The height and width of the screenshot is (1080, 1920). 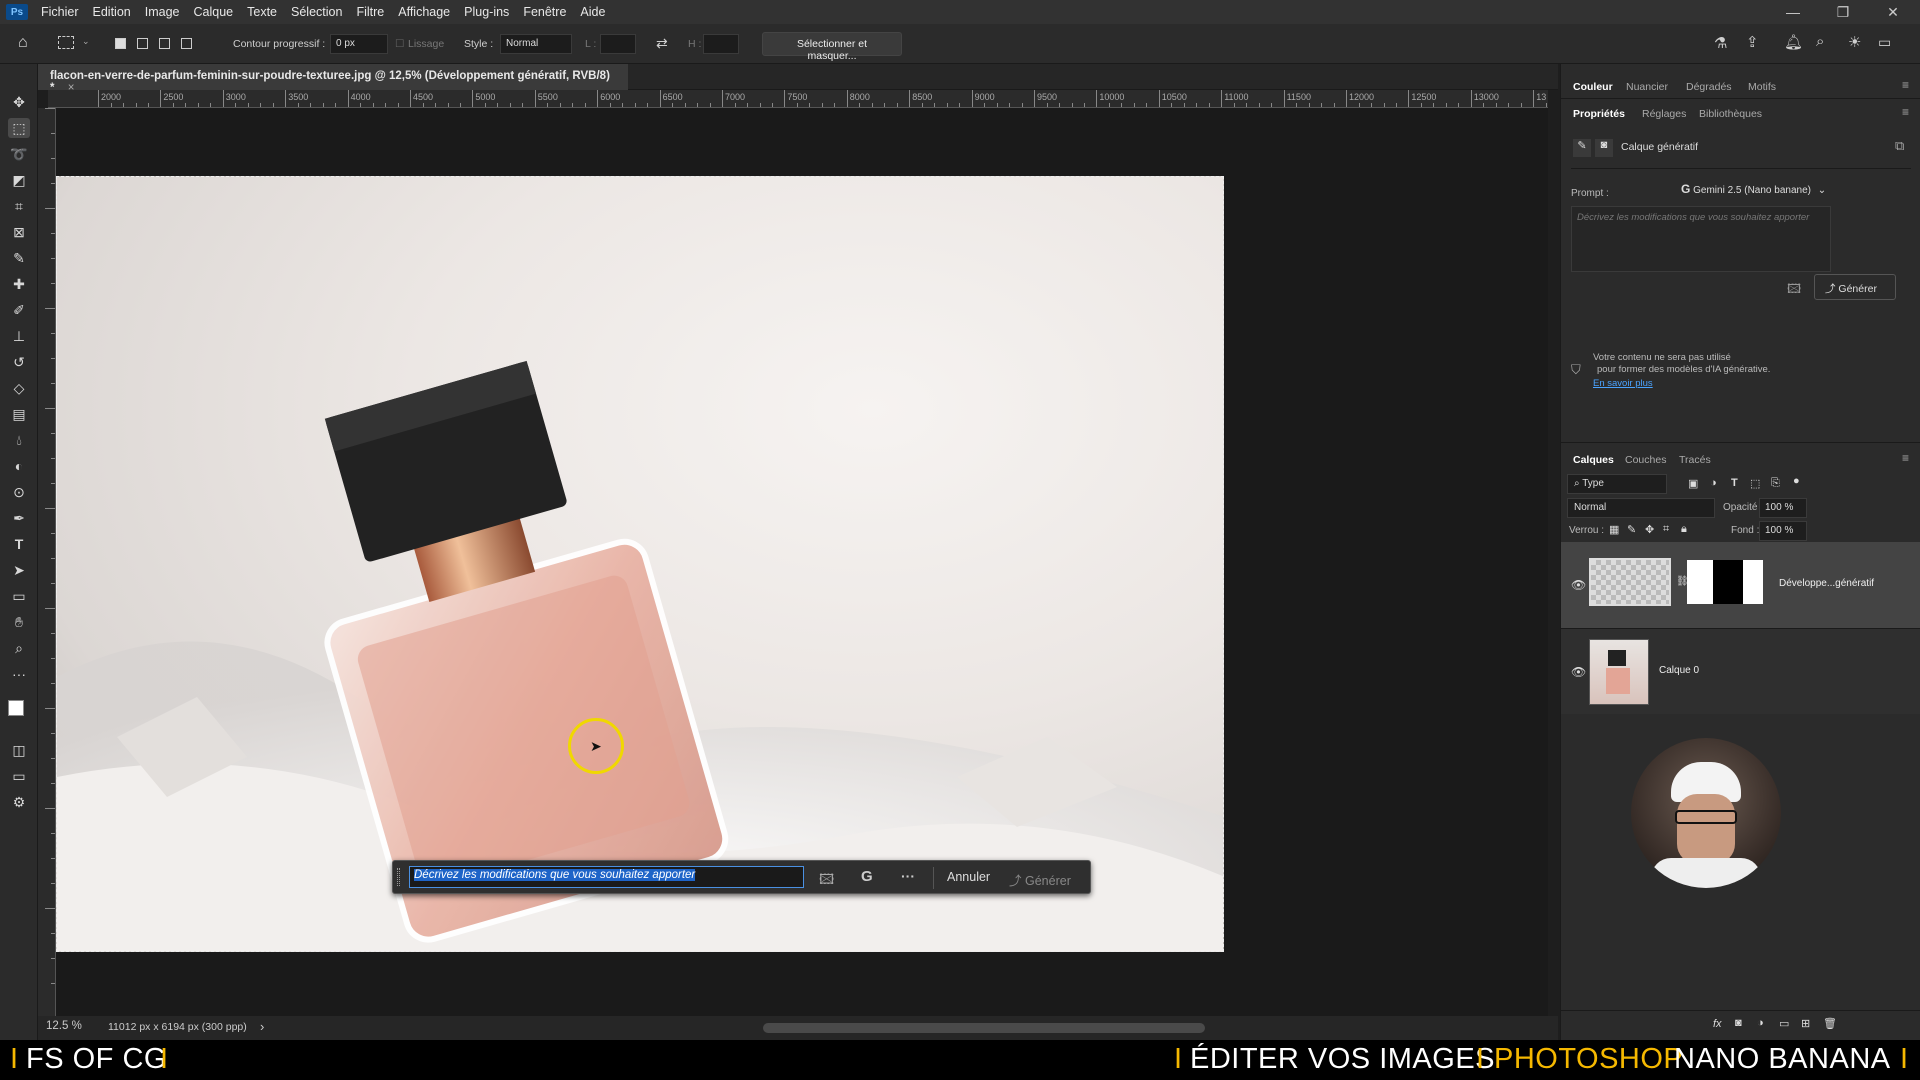 I want to click on pen-icon: ✒, so click(x=19, y=518).